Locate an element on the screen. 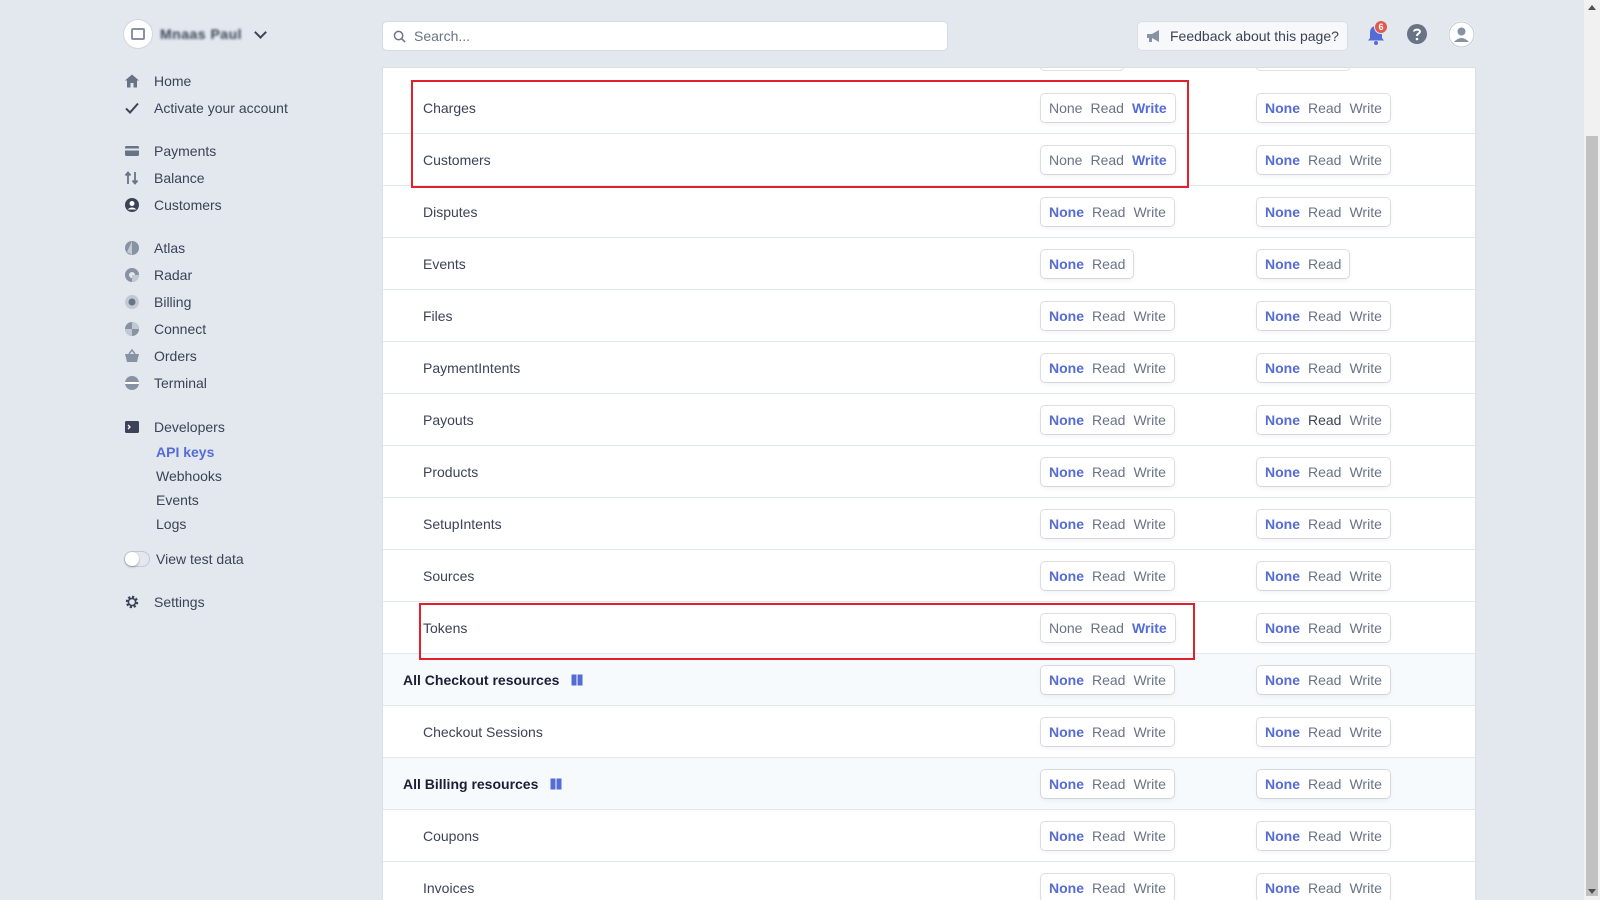 The image size is (1600, 900). feedback-button: Feedback about this page? is located at coordinates (1242, 36).